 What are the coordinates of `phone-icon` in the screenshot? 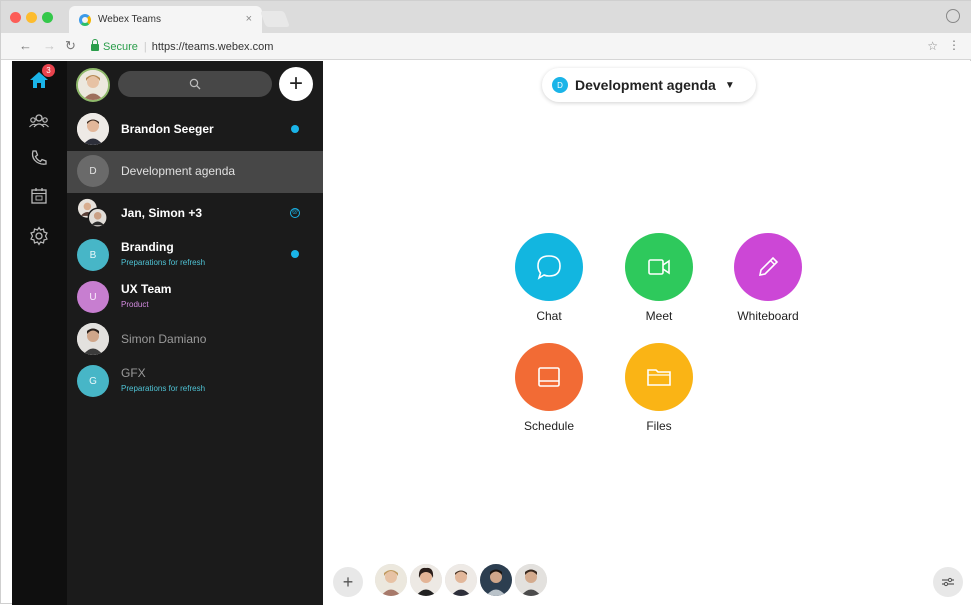 It's located at (39, 157).